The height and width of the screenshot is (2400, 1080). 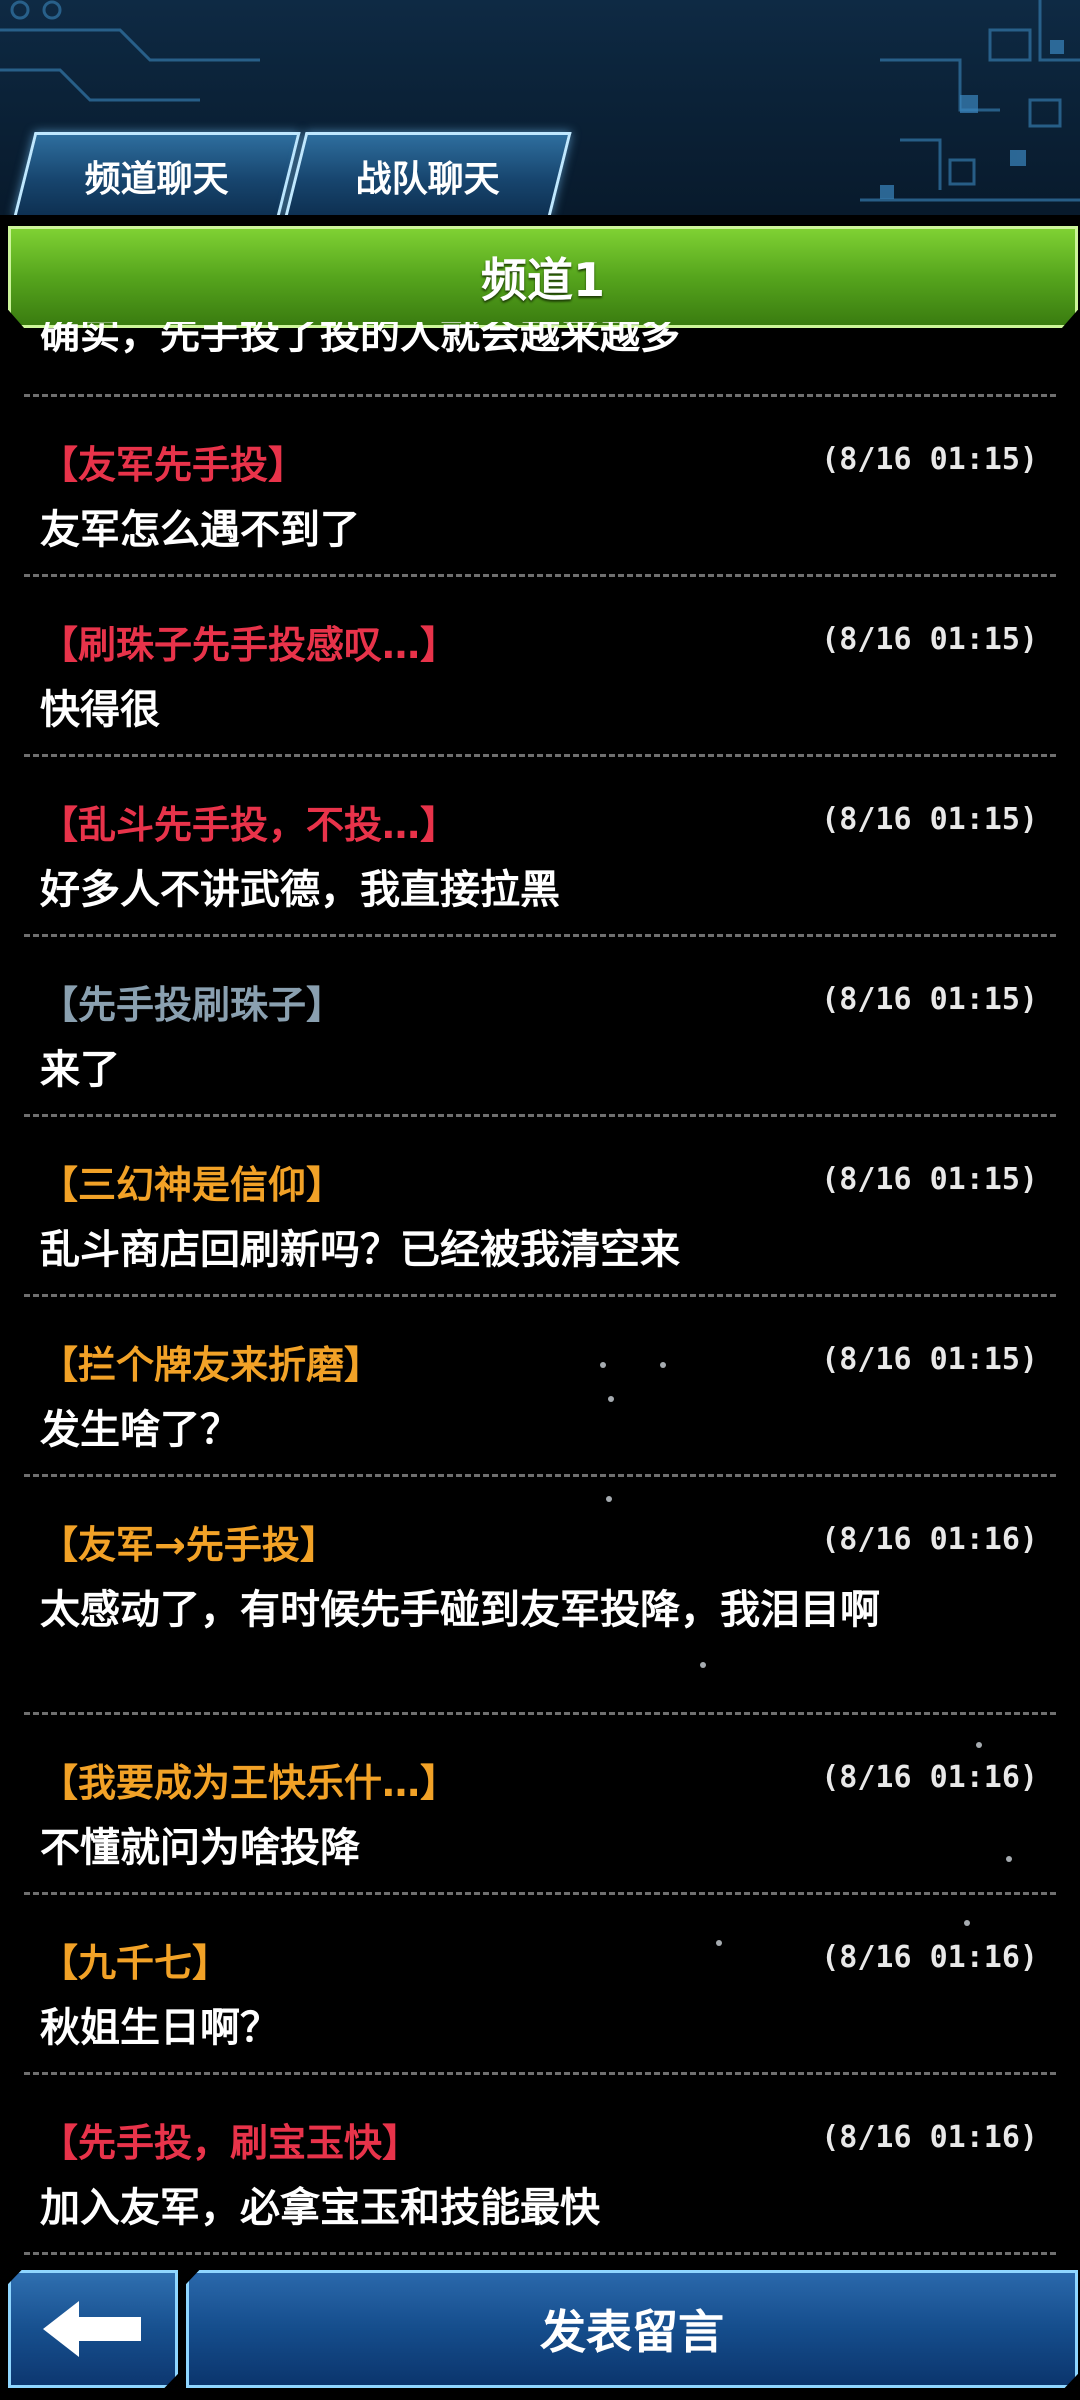 I want to click on chat-message: 【九千七】 (8/16 01:16) 秋姐生日啊？, so click(x=540, y=1994).